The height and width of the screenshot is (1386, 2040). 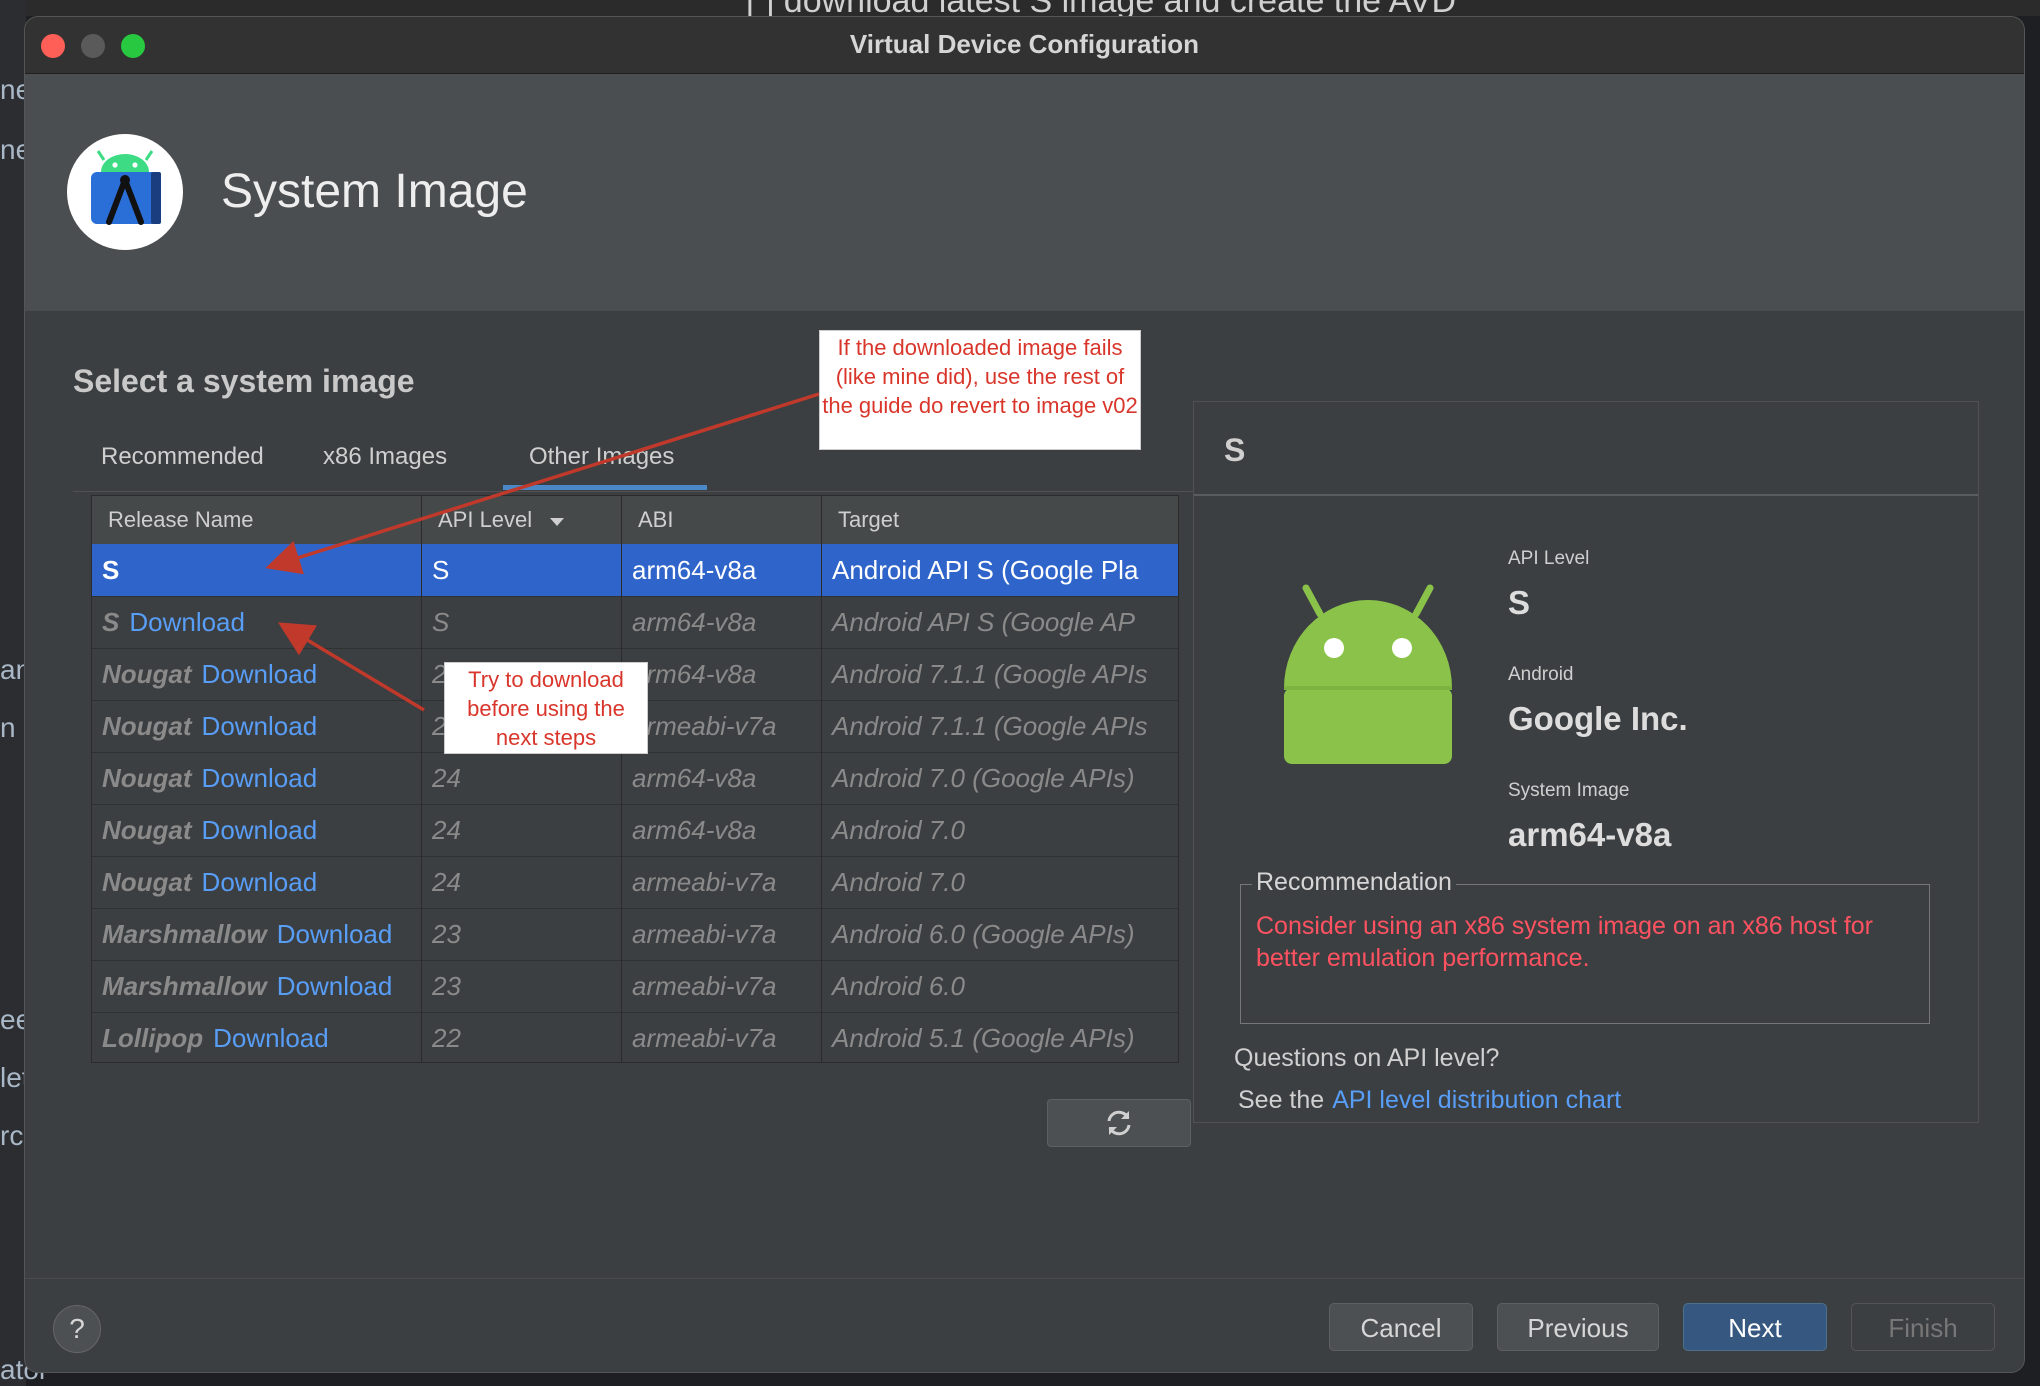 I want to click on column-target: Target, so click(x=1000, y=520).